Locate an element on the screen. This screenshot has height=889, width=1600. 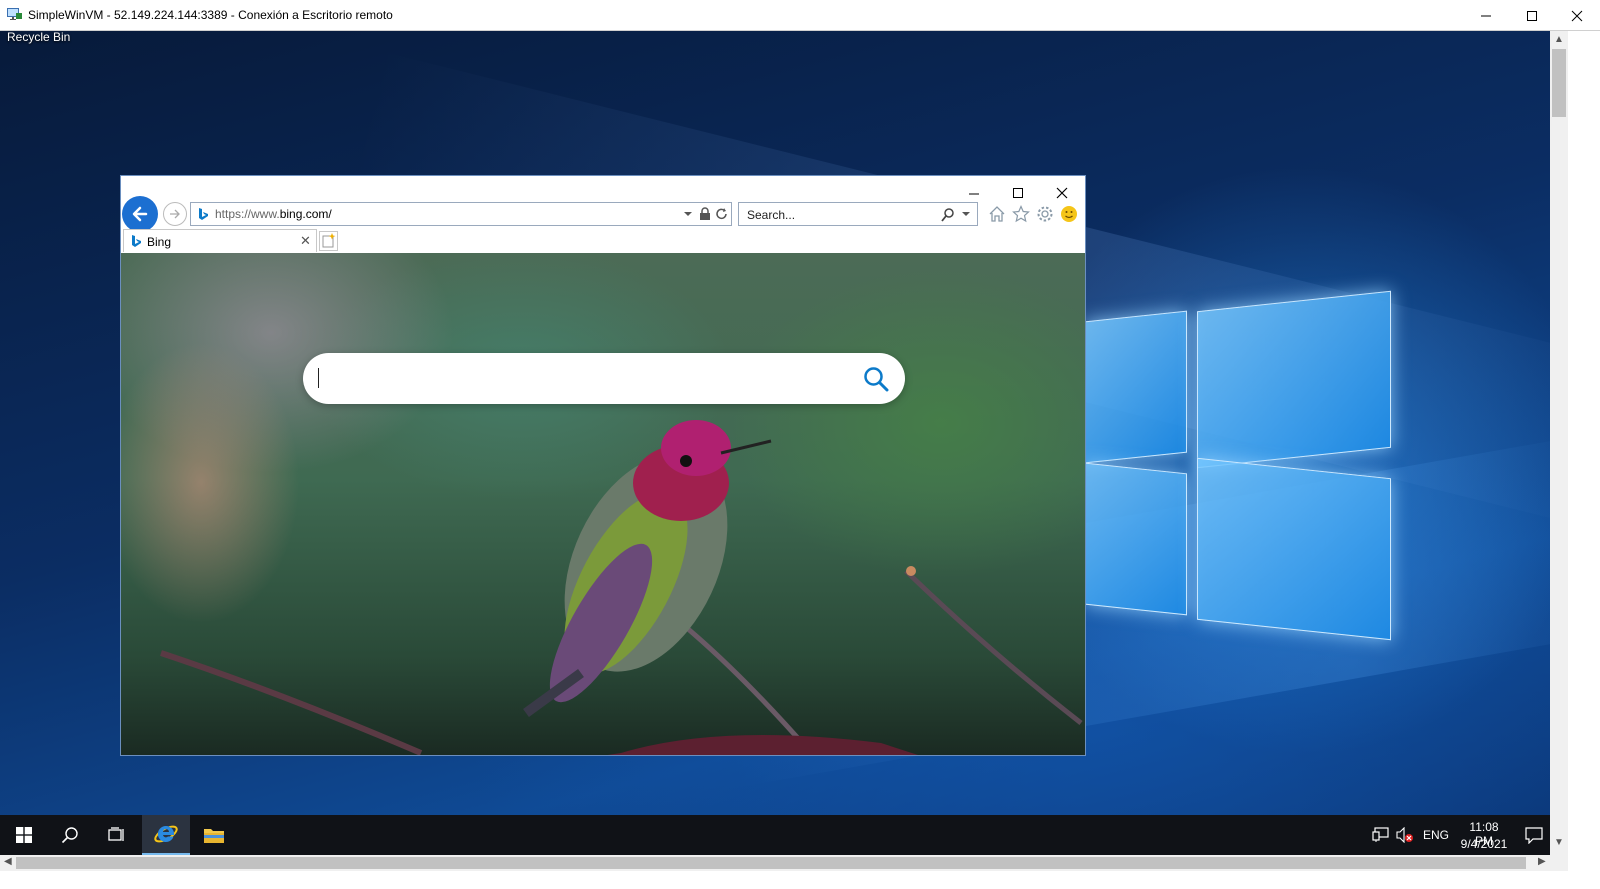
browser-toolbar: https://www.bing.com/ Search... Bing ✕ is located at coordinates (603, 214).